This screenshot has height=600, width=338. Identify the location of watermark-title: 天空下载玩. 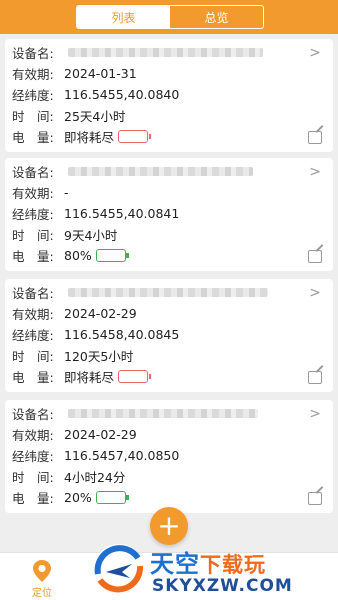
(208, 561).